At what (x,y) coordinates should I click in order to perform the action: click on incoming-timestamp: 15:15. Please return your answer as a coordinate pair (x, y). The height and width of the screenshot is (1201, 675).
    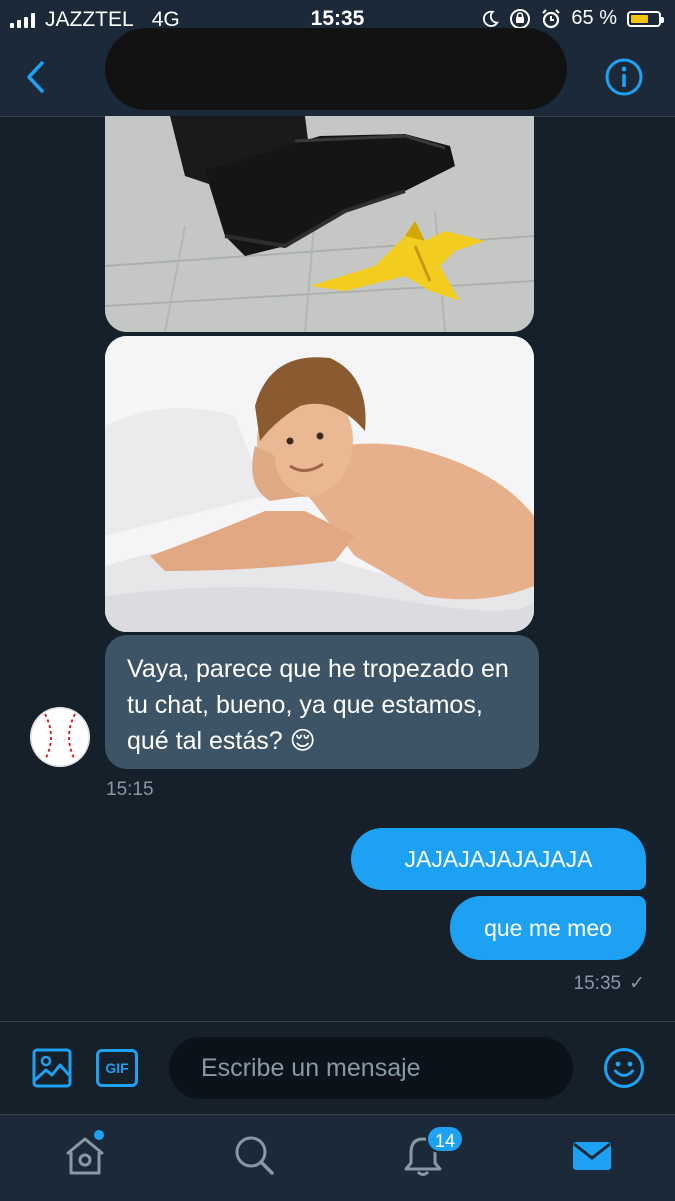
    Looking at the image, I should click on (130, 789).